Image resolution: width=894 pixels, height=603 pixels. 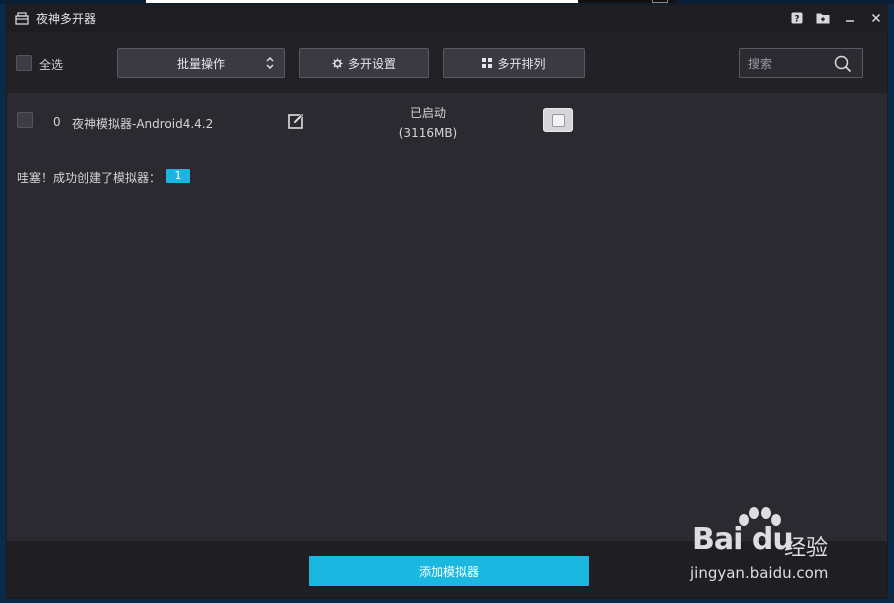 I want to click on stop-emulator-button, so click(x=558, y=120).